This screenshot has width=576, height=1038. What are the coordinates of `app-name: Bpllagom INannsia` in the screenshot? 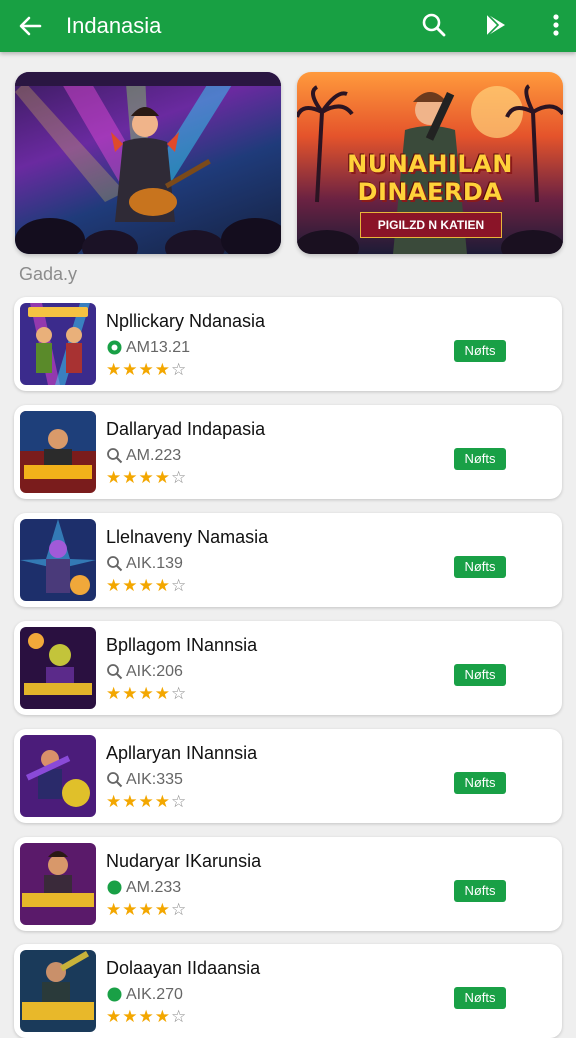 It's located at (182, 645).